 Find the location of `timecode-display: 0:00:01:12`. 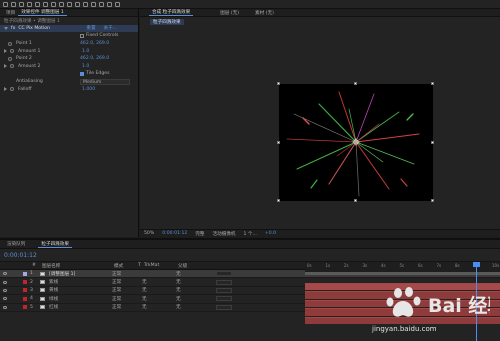

timecode-display: 0:00:01:12 is located at coordinates (20, 255).